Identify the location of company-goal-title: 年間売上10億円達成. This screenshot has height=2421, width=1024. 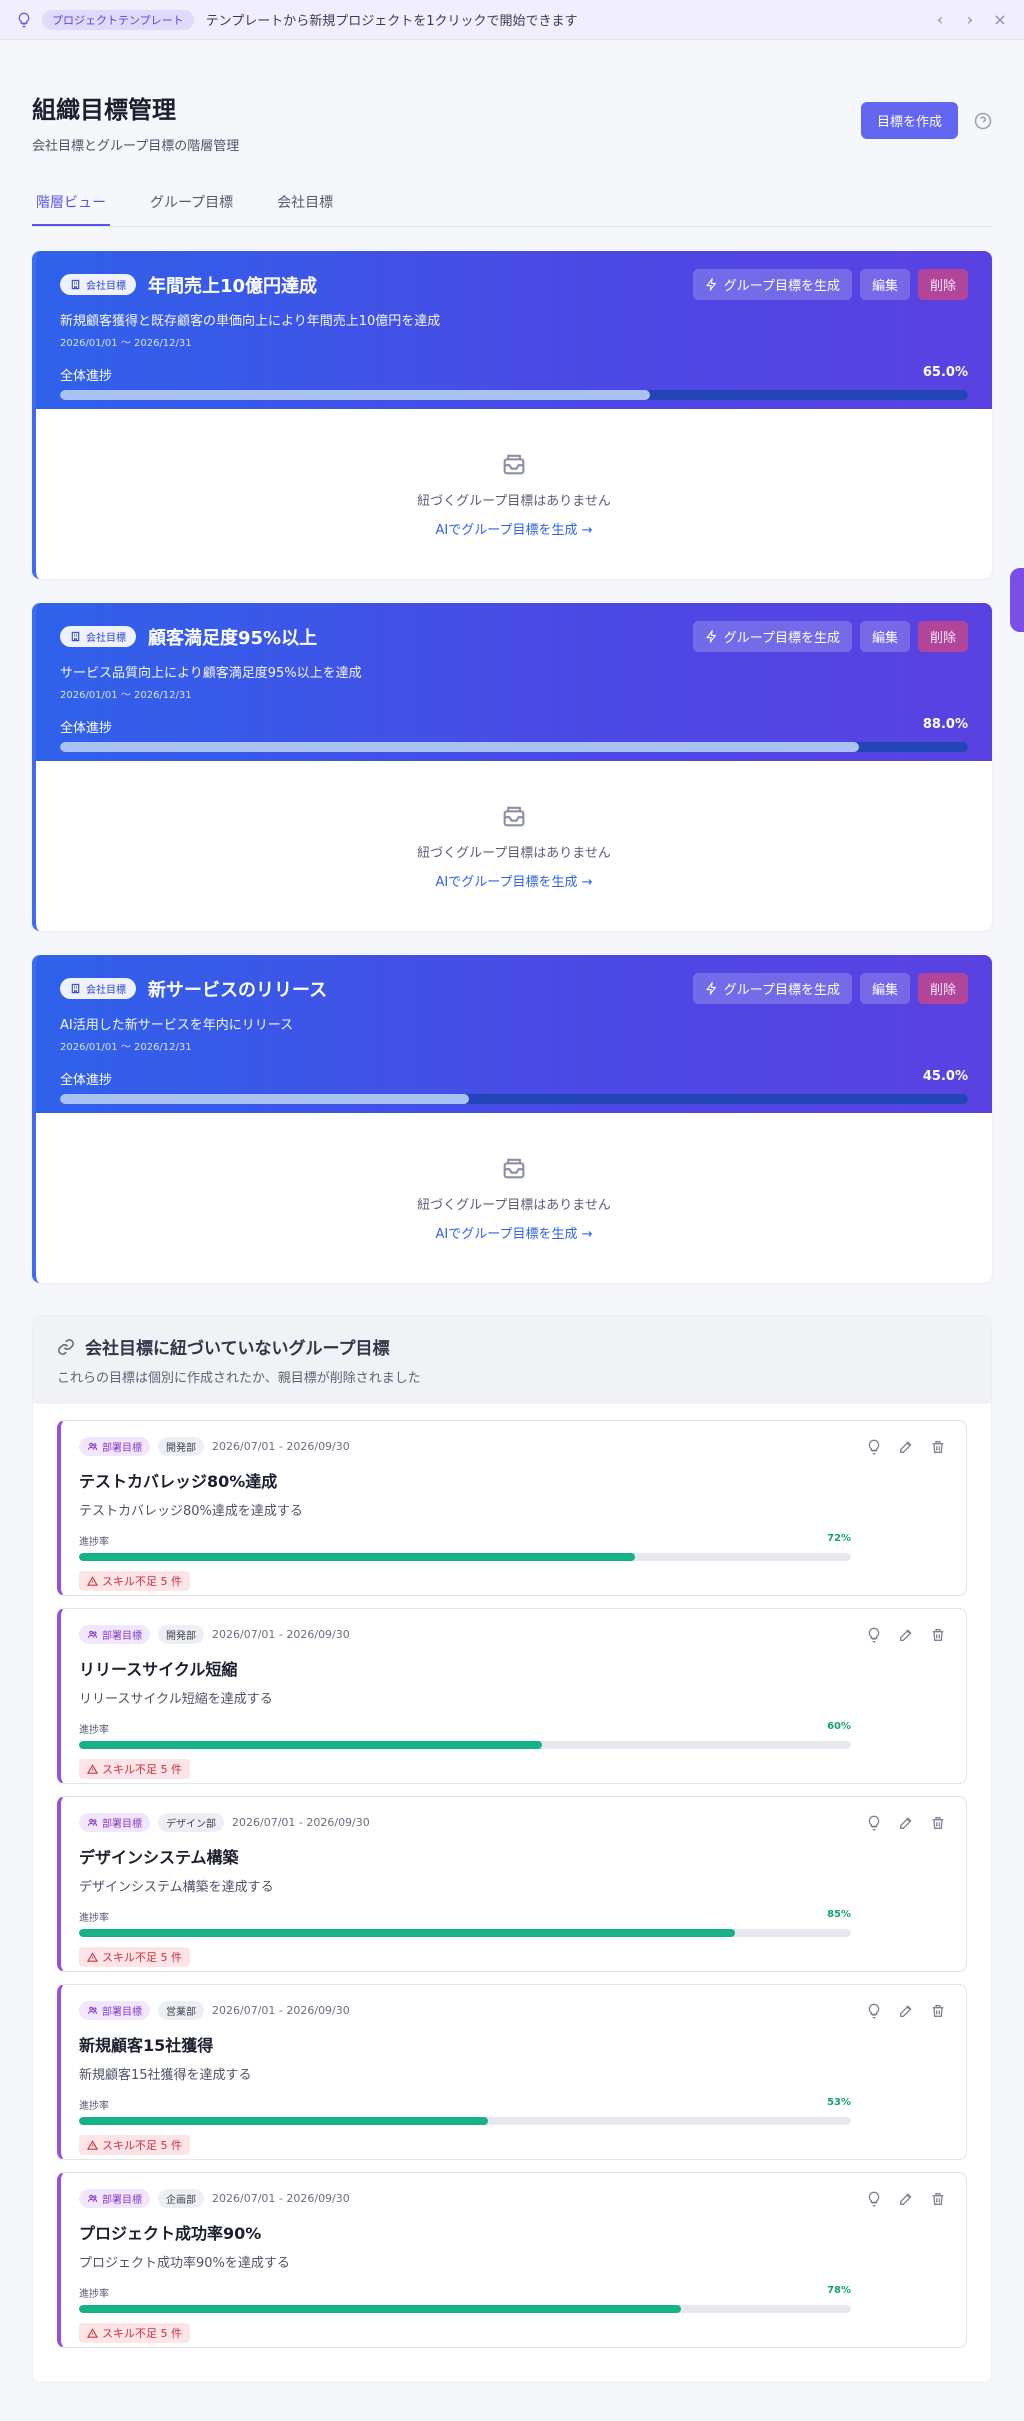
(233, 286).